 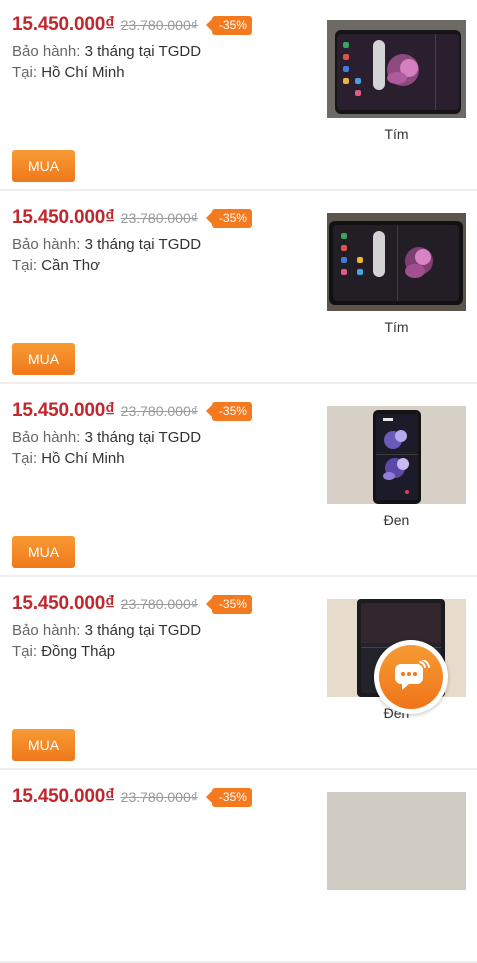 I want to click on location-info: Tại: Cần Thơ, so click(x=56, y=265).